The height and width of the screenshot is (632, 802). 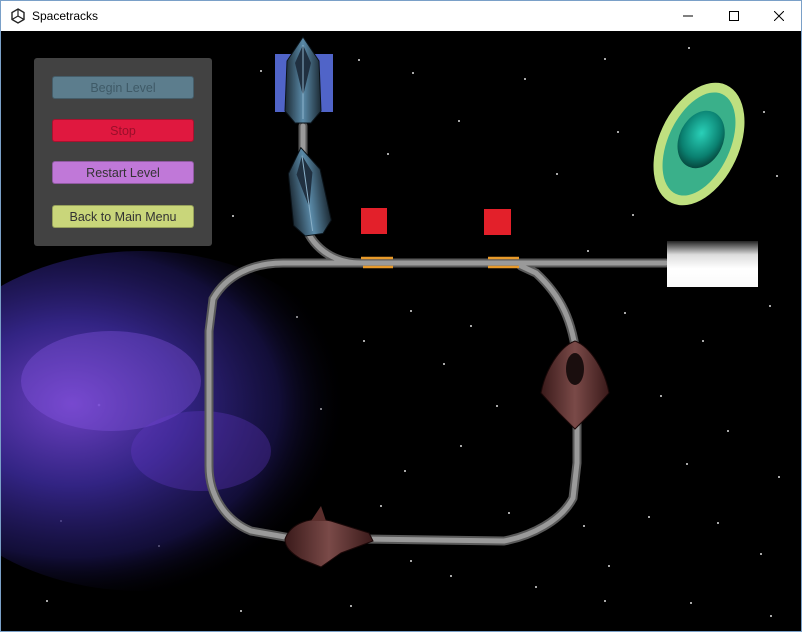 What do you see at coordinates (18, 16) in the screenshot?
I see `unity-app-icon` at bounding box center [18, 16].